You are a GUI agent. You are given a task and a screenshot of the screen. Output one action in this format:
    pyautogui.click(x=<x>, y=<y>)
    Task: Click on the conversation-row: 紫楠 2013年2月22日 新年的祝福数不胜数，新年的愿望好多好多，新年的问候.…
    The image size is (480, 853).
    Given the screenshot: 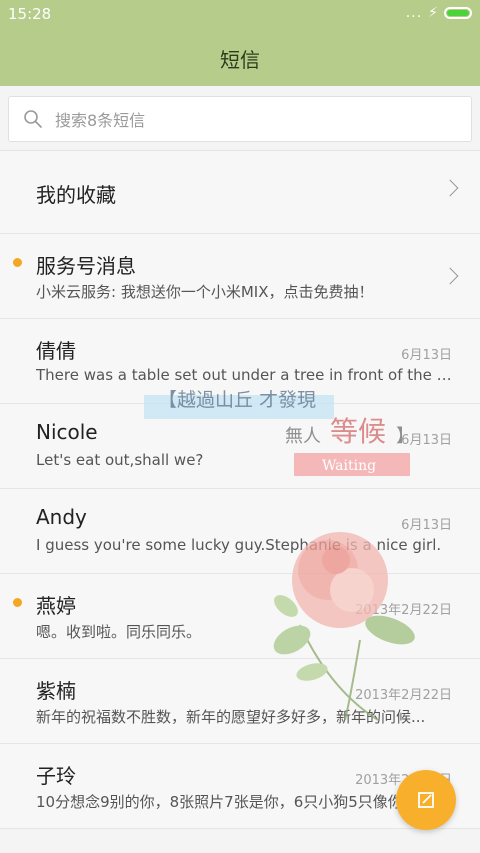 What is the action you would take?
    pyautogui.click(x=240, y=701)
    